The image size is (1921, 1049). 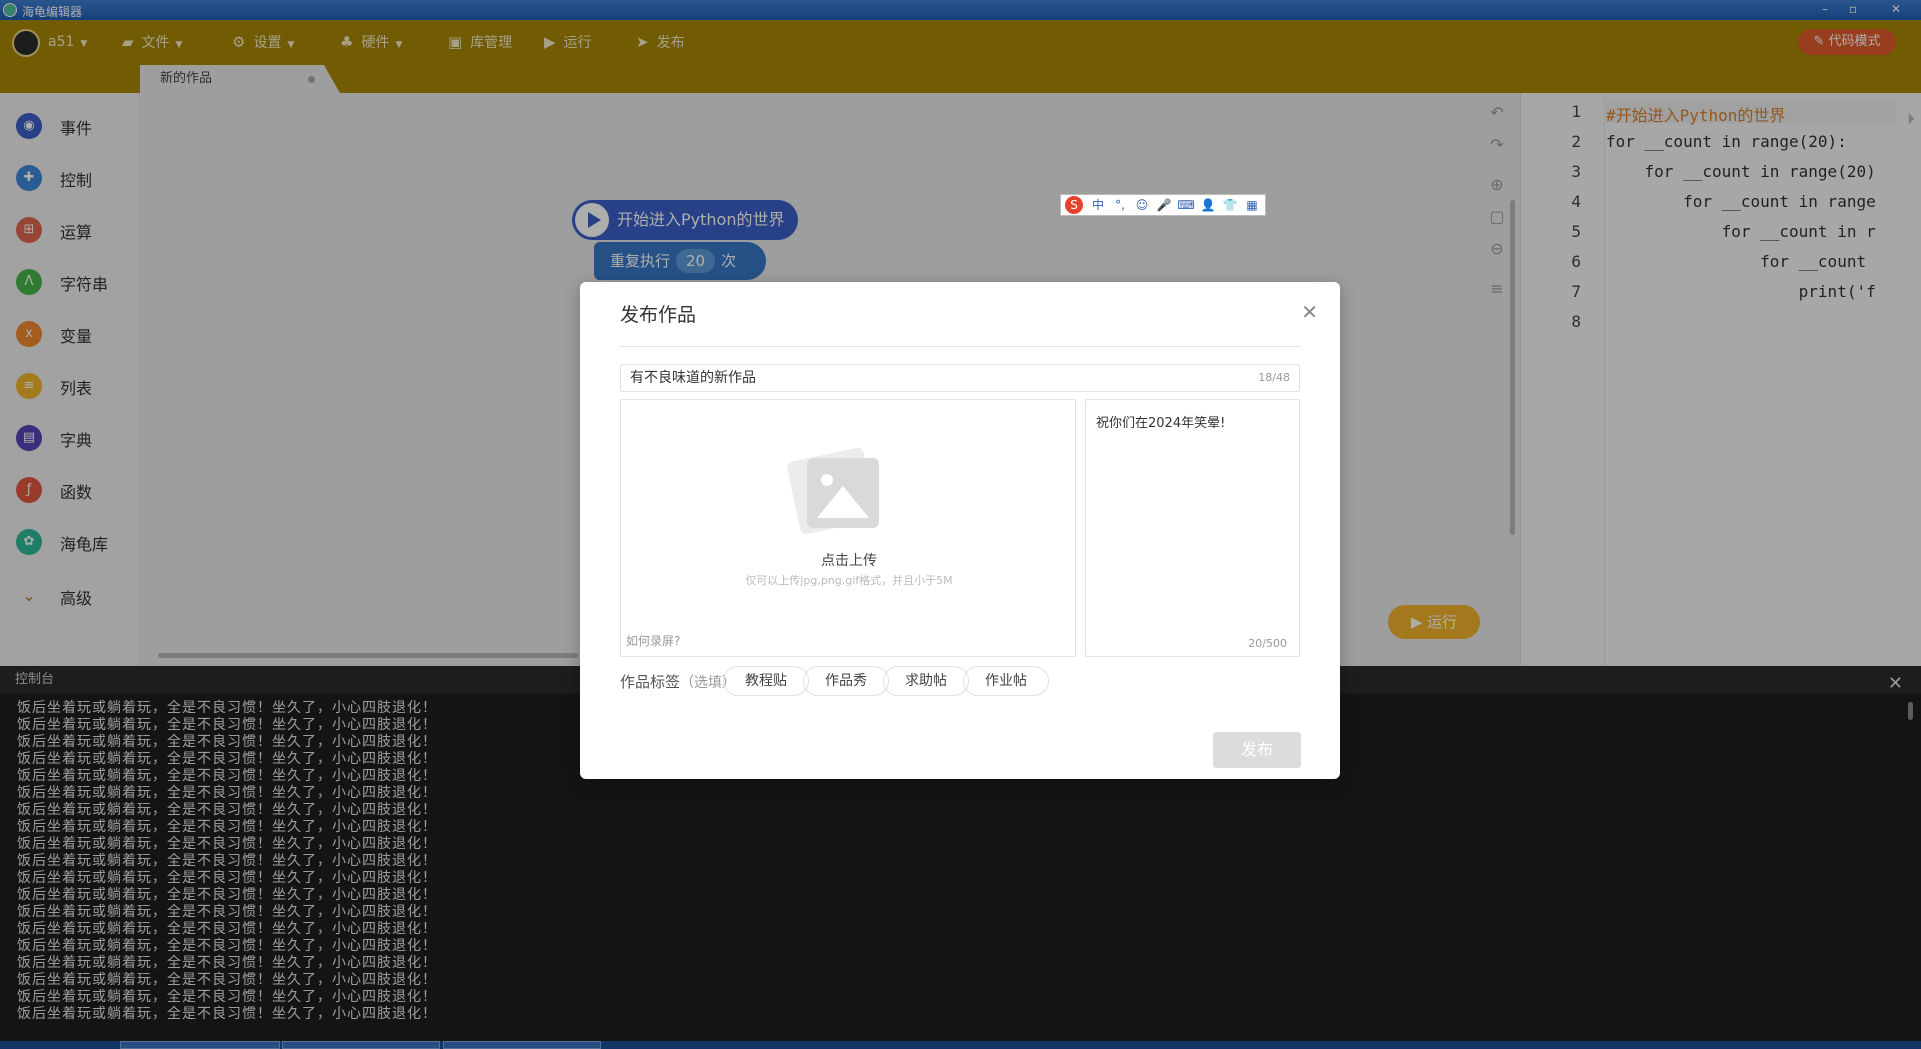 I want to click on cover-upload-area: 点击上传 仅可以上传jpg,png,gif格式，并且小于5M 如何录屏?, so click(x=848, y=528).